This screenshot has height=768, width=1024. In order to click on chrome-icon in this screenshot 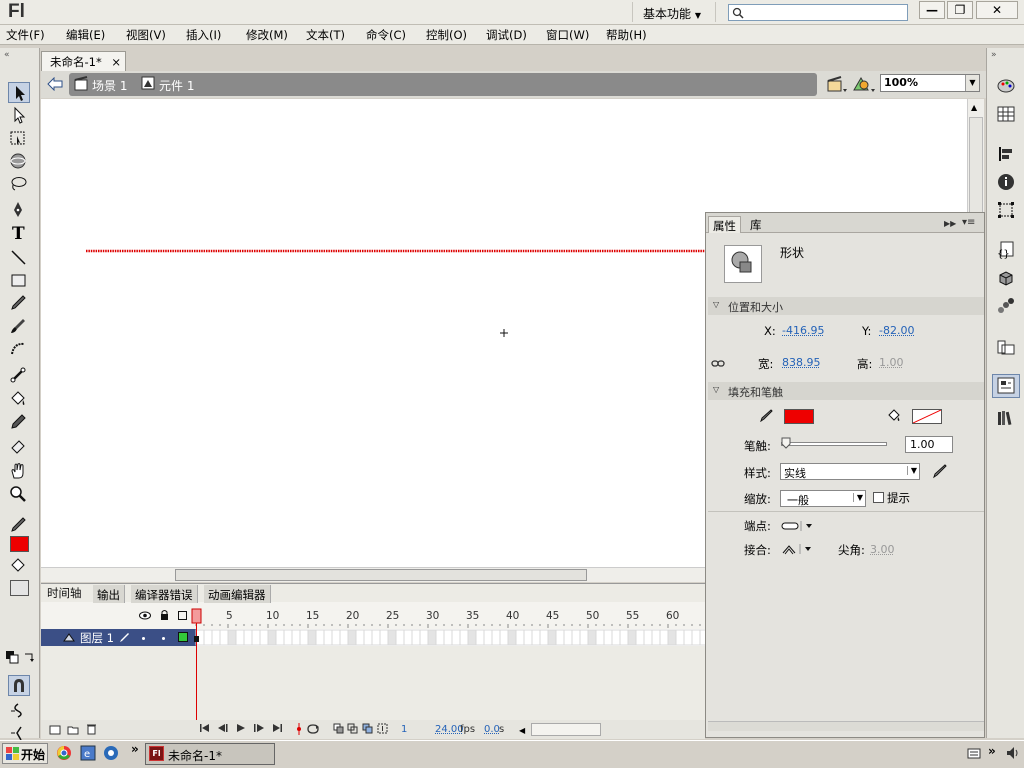, I will do `click(64, 754)`.